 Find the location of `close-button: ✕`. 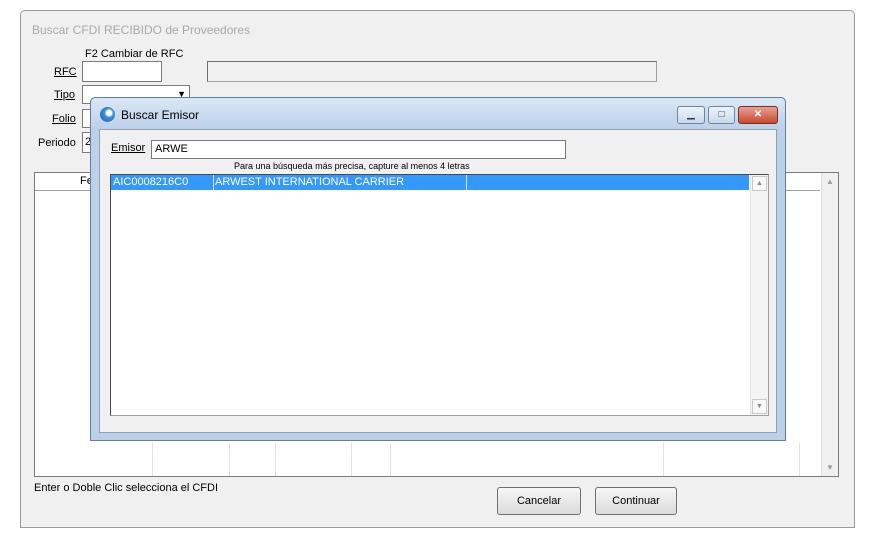

close-button: ✕ is located at coordinates (758, 115).